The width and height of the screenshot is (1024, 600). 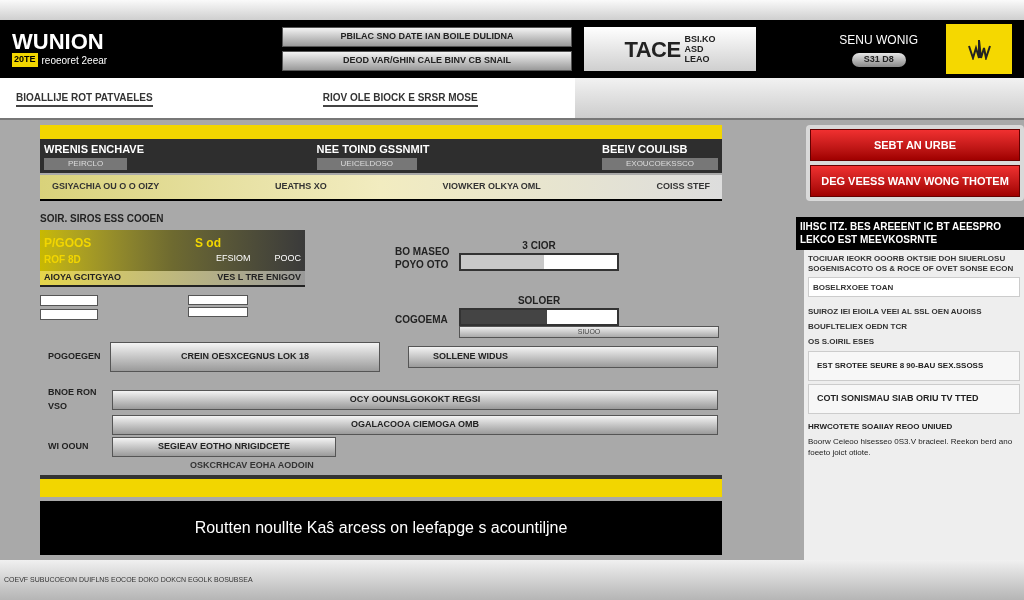 I want to click on nav-link: BIOALLIJE ROT PATVAELES, so click(x=84, y=98).